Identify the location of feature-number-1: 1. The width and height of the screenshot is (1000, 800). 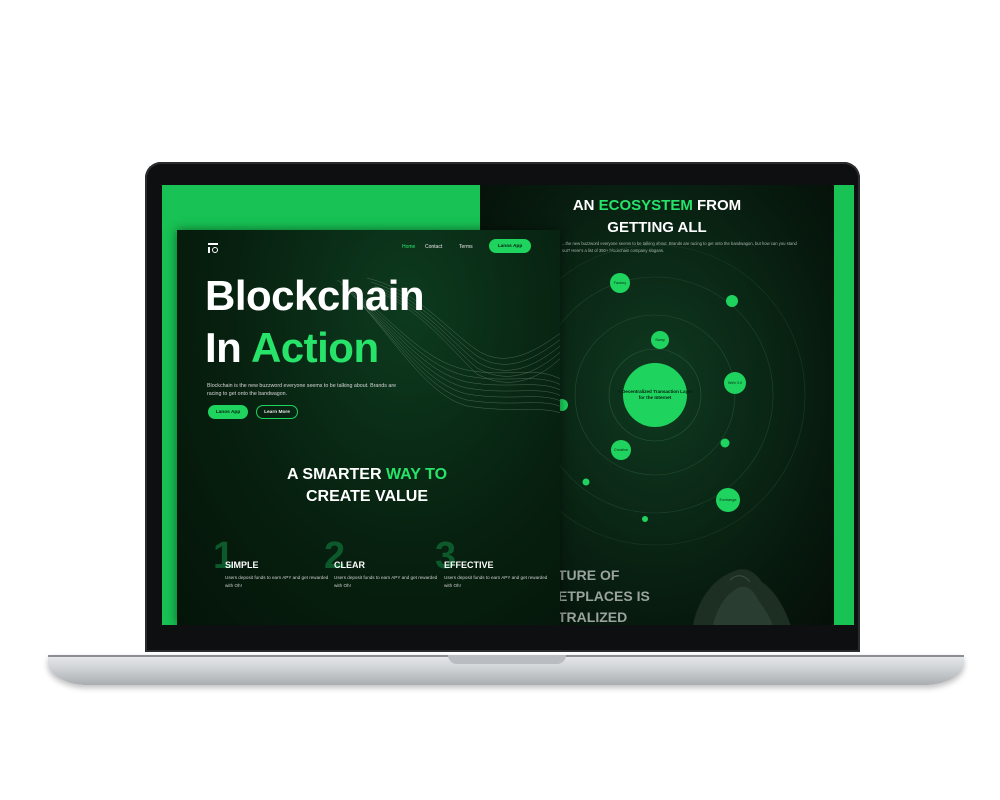
(224, 556).